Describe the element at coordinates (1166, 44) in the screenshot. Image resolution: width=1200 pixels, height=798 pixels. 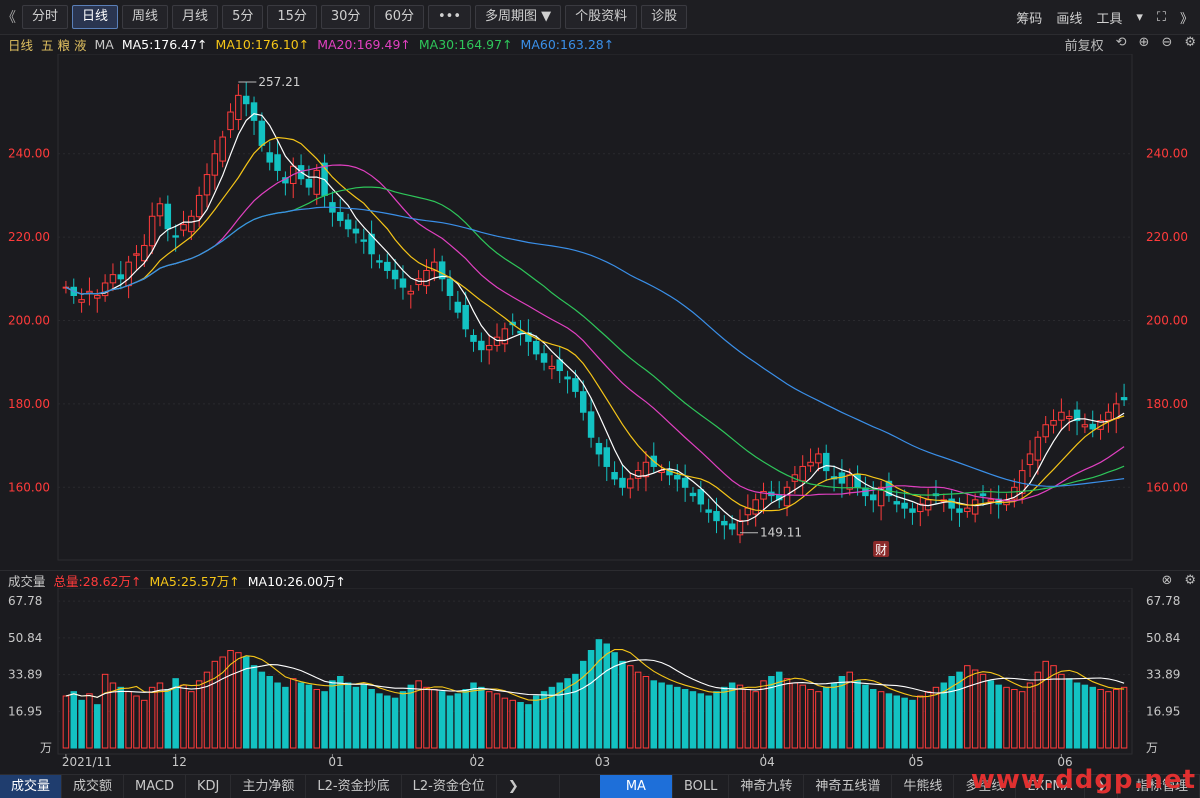
I see `zoom-out-icon: ⊖` at that location.